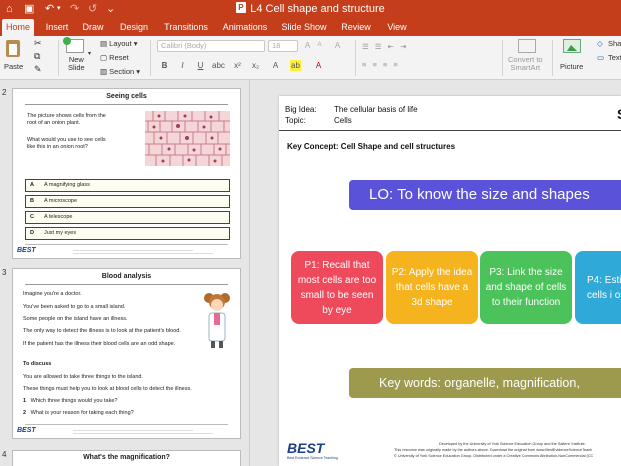 The image size is (621, 466). Describe the element at coordinates (485, 383) in the screenshot. I see `key-words-banner: Key words: organelle, magnification,` at that location.